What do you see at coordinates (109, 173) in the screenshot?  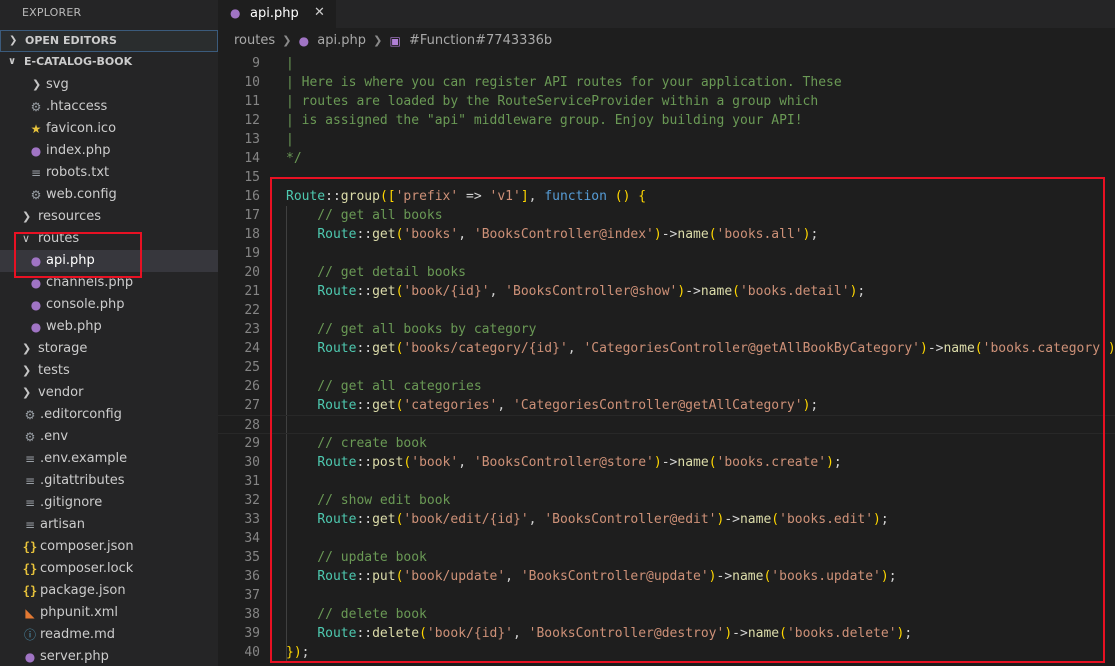 I see `tree-item: ≡ robots.txt` at bounding box center [109, 173].